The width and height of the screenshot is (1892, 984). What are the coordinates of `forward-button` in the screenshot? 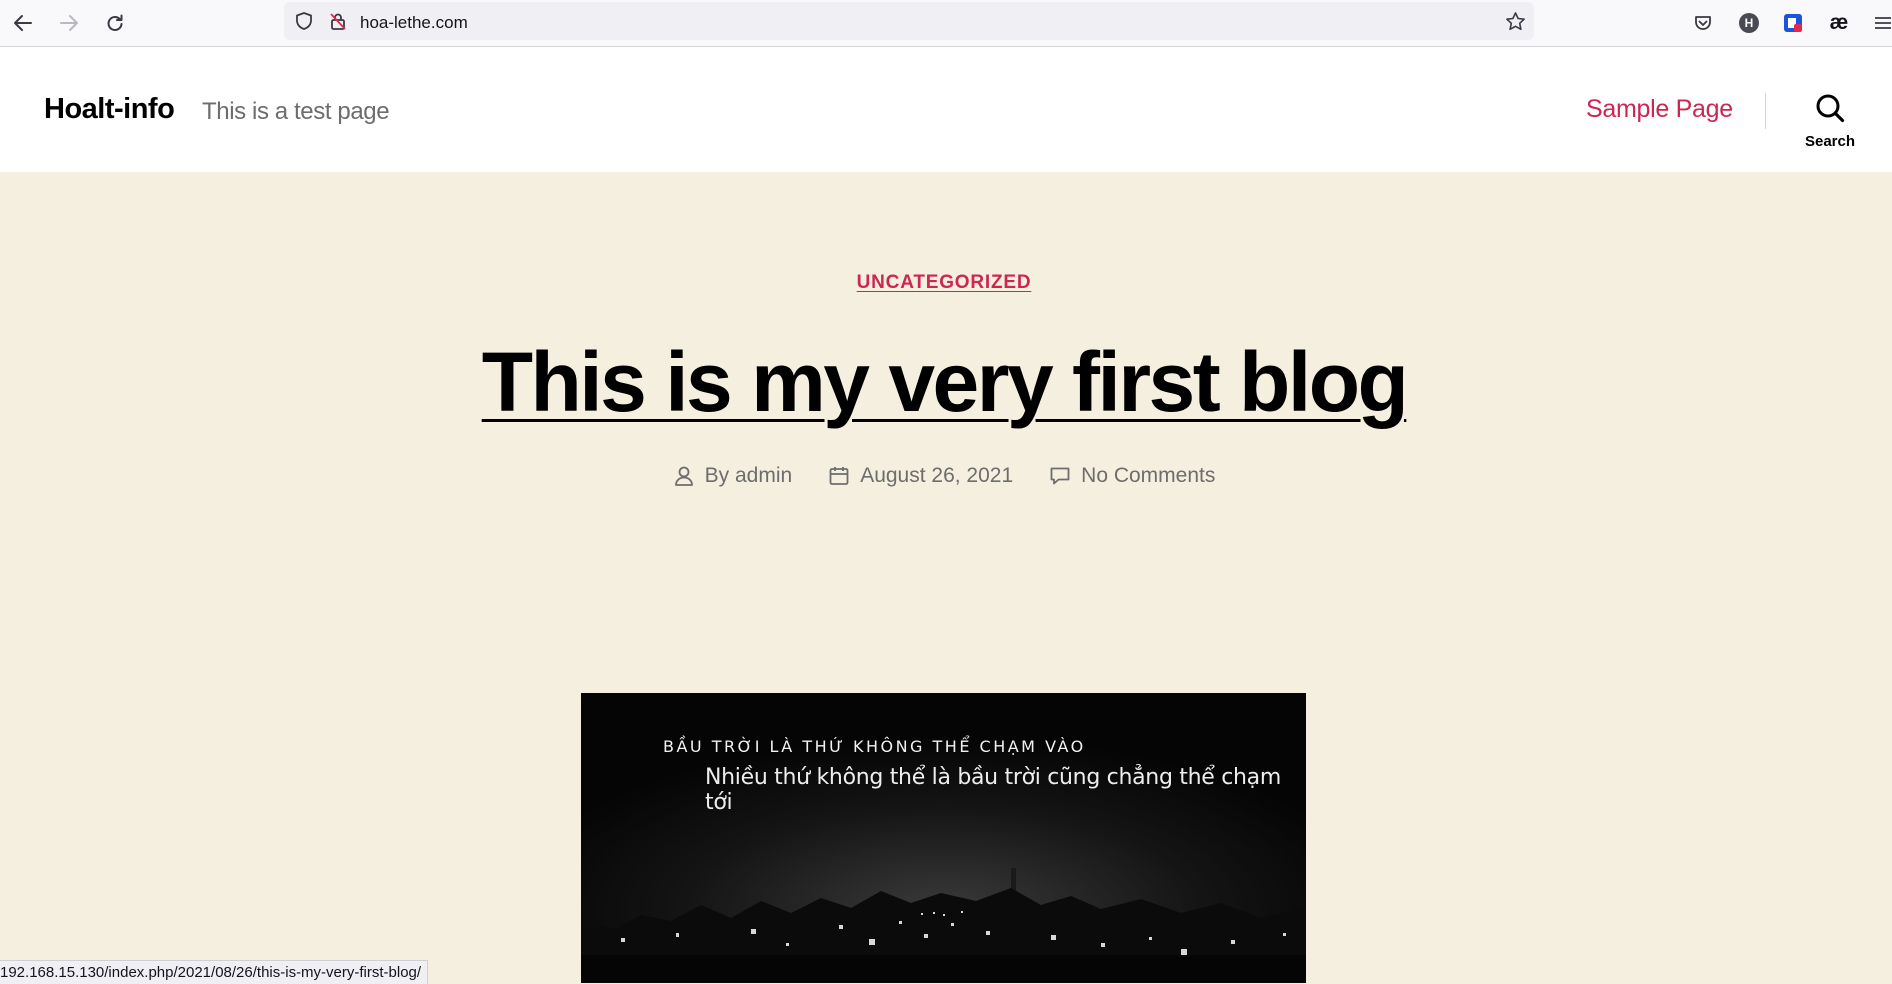 It's located at (69, 23).